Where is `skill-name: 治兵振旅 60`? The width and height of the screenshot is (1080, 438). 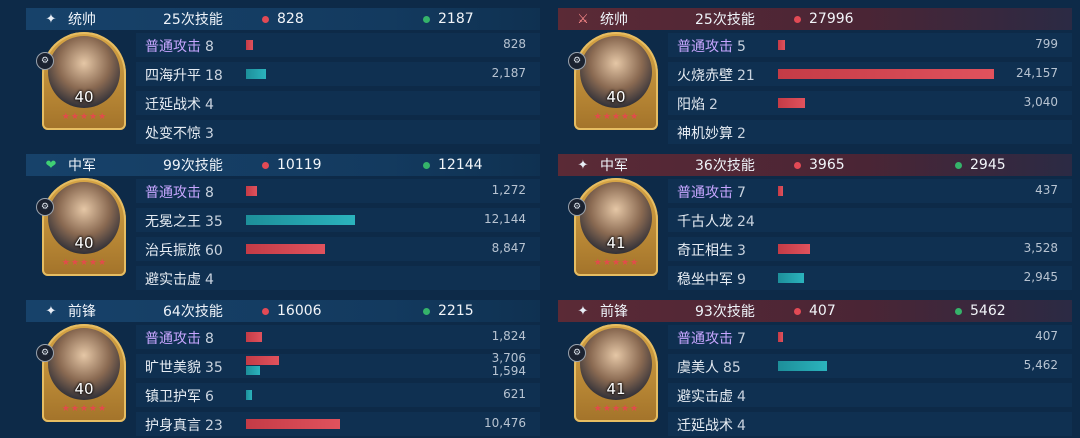
skill-name: 治兵振旅 60 is located at coordinates (184, 250).